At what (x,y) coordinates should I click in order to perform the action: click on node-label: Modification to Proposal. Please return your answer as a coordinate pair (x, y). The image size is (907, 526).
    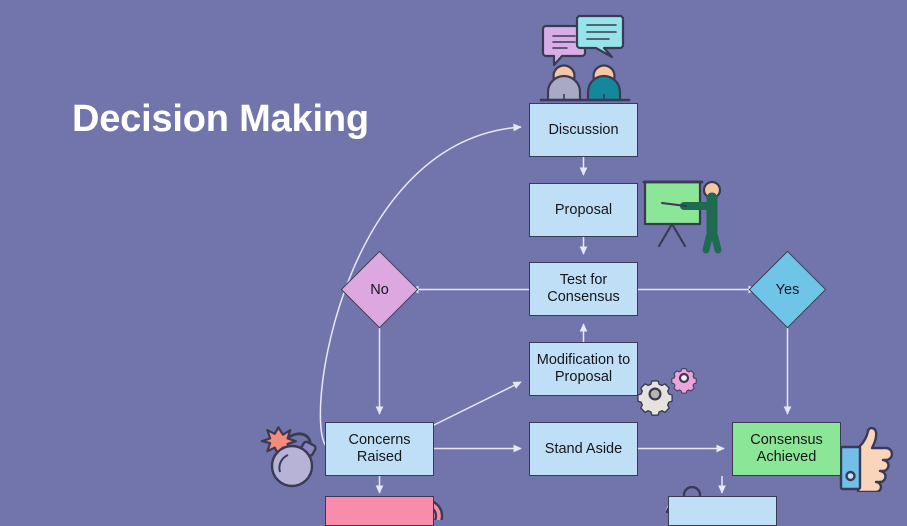
    Looking at the image, I should click on (583, 368).